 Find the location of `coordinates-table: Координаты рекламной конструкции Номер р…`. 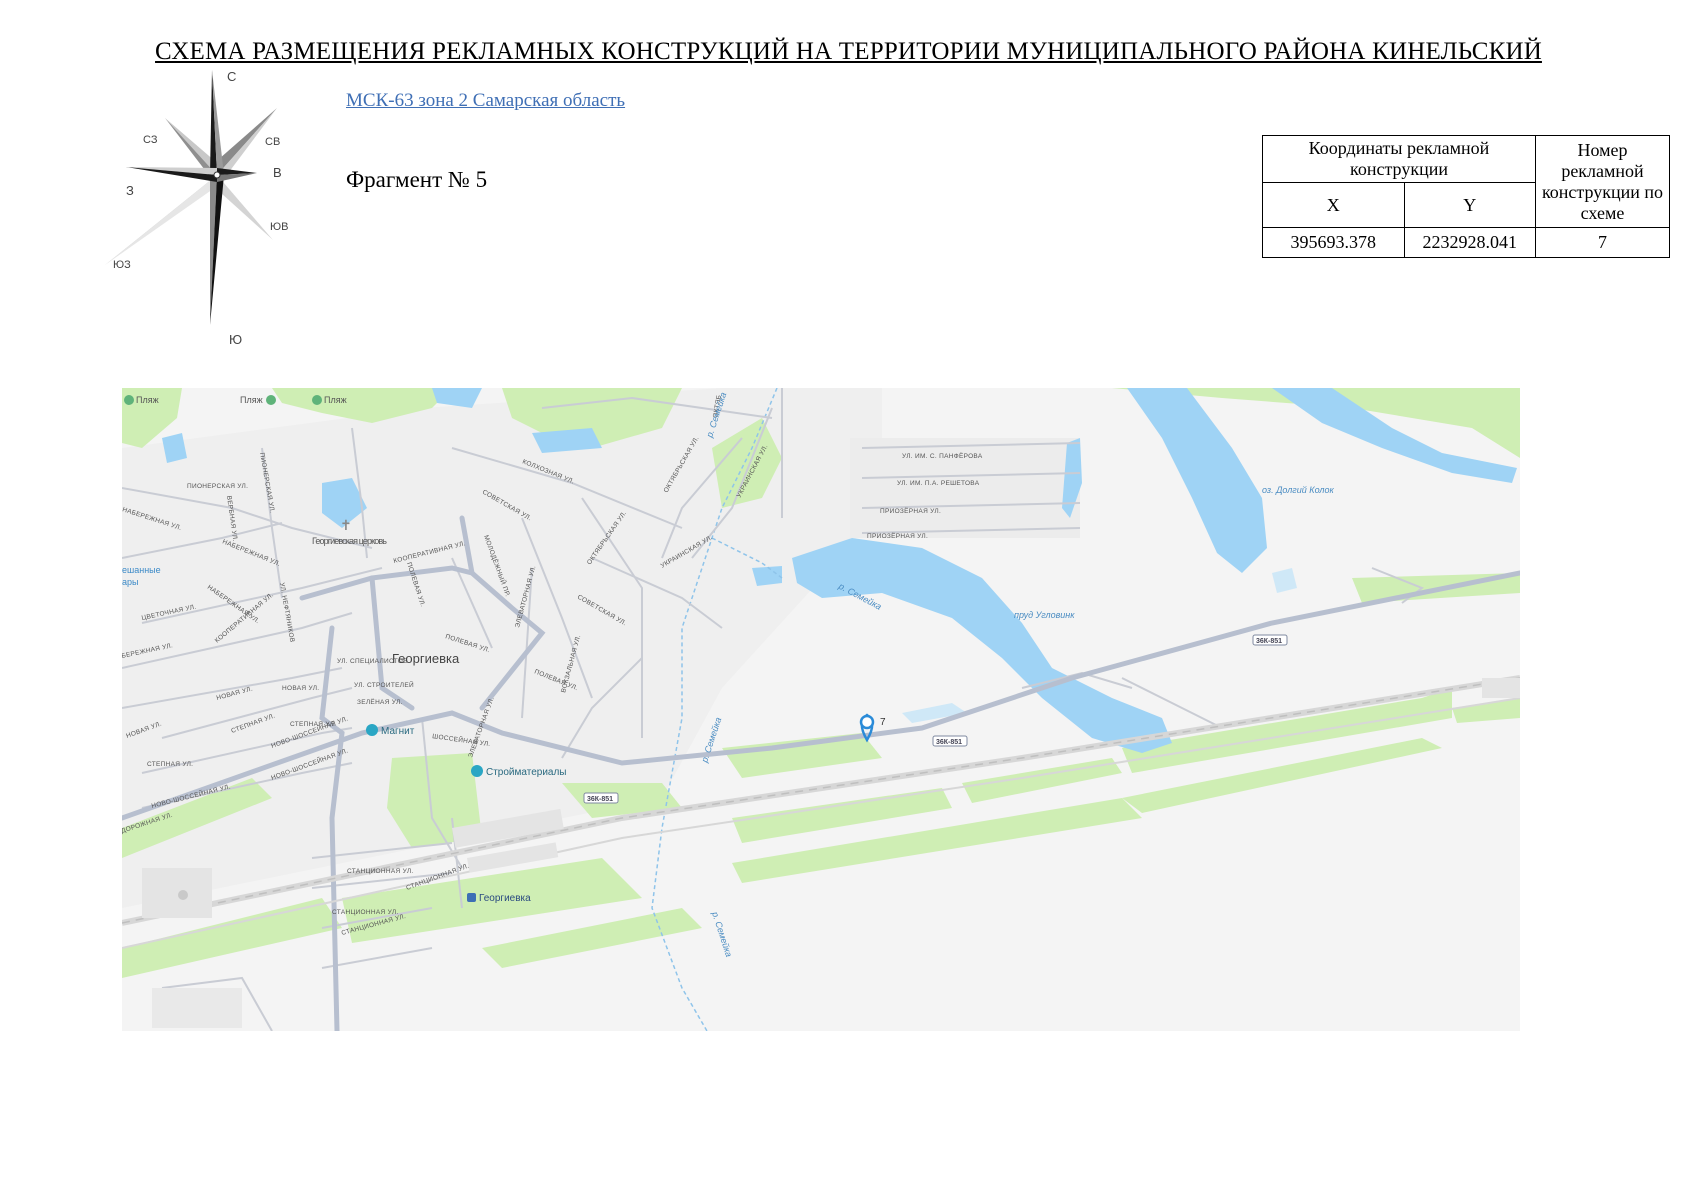

coordinates-table: Координаты рекламной конструкции Номер р… is located at coordinates (1466, 196).